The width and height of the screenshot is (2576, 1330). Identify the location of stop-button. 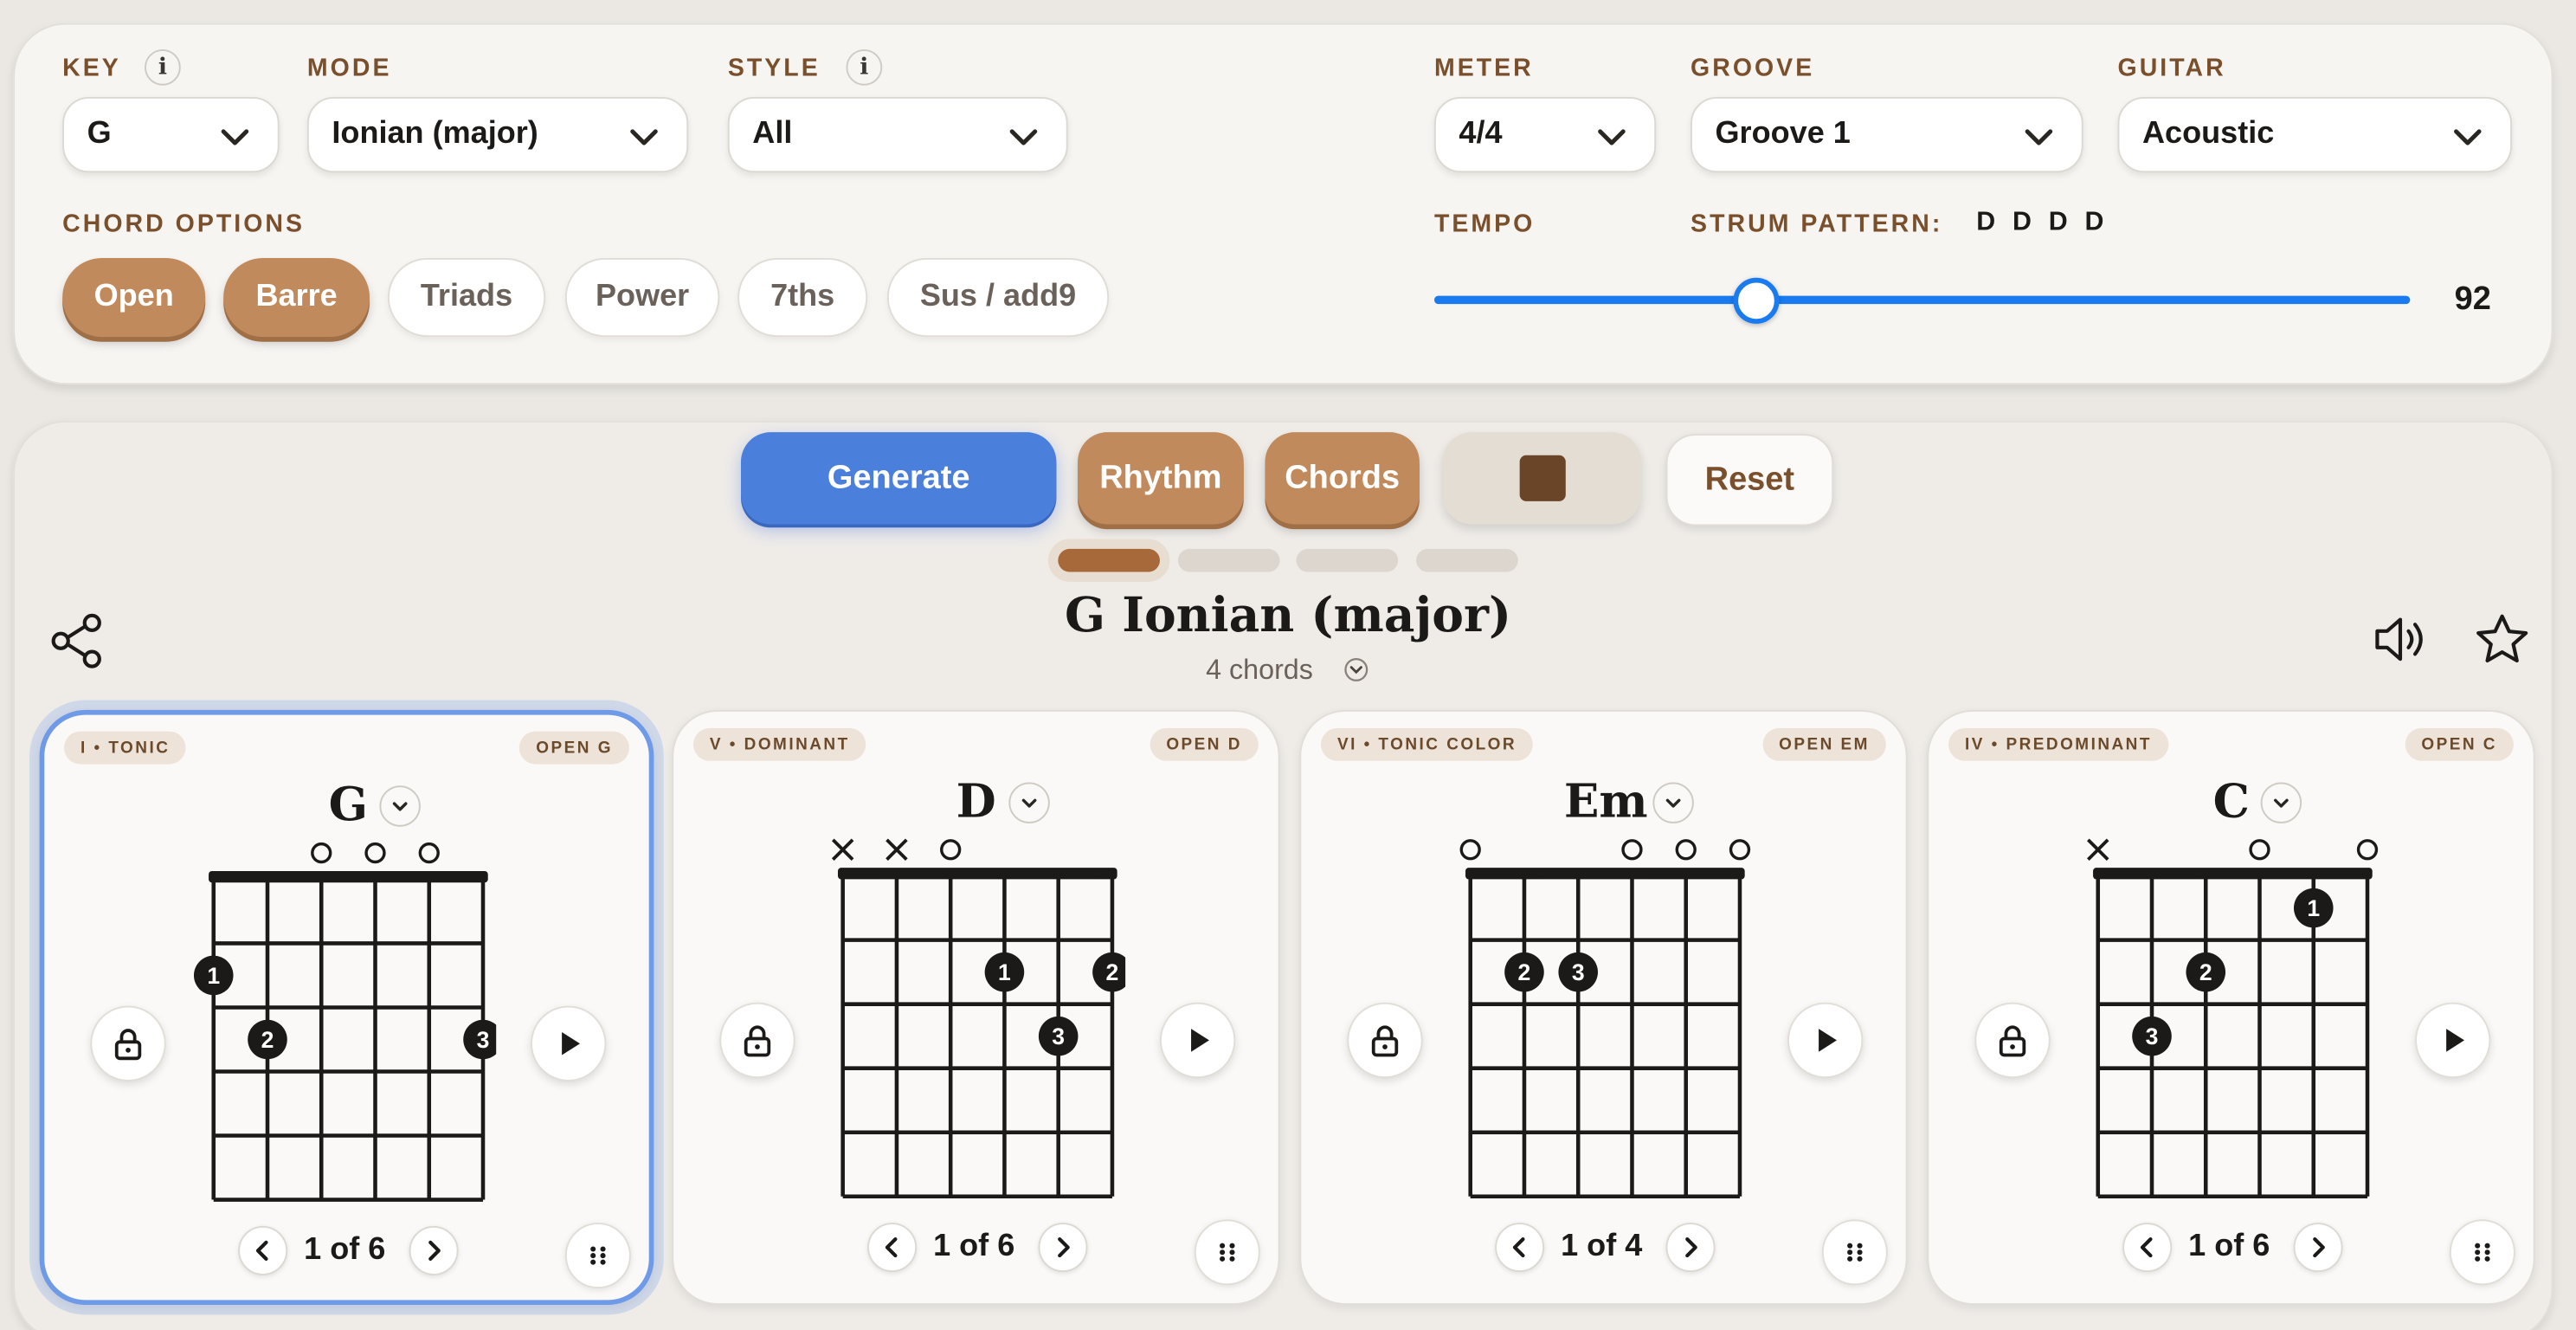
(1542, 478).